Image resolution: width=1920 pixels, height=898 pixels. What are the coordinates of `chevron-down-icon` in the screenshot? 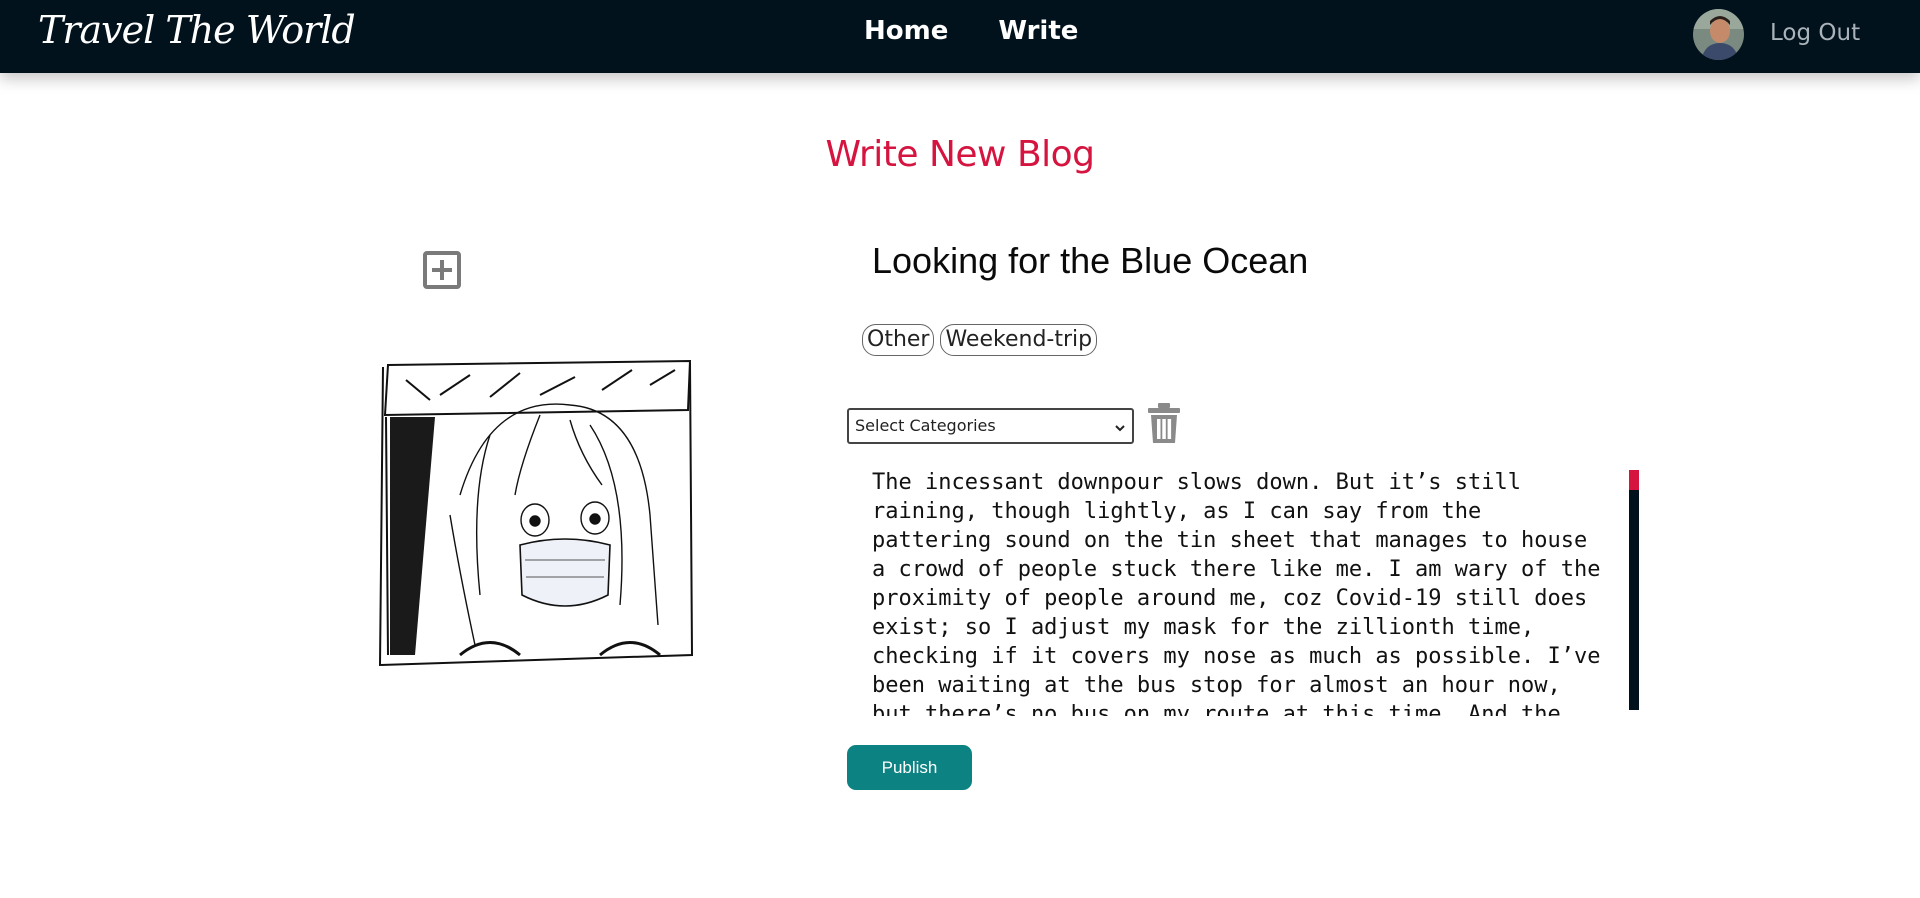 It's located at (1120, 428).